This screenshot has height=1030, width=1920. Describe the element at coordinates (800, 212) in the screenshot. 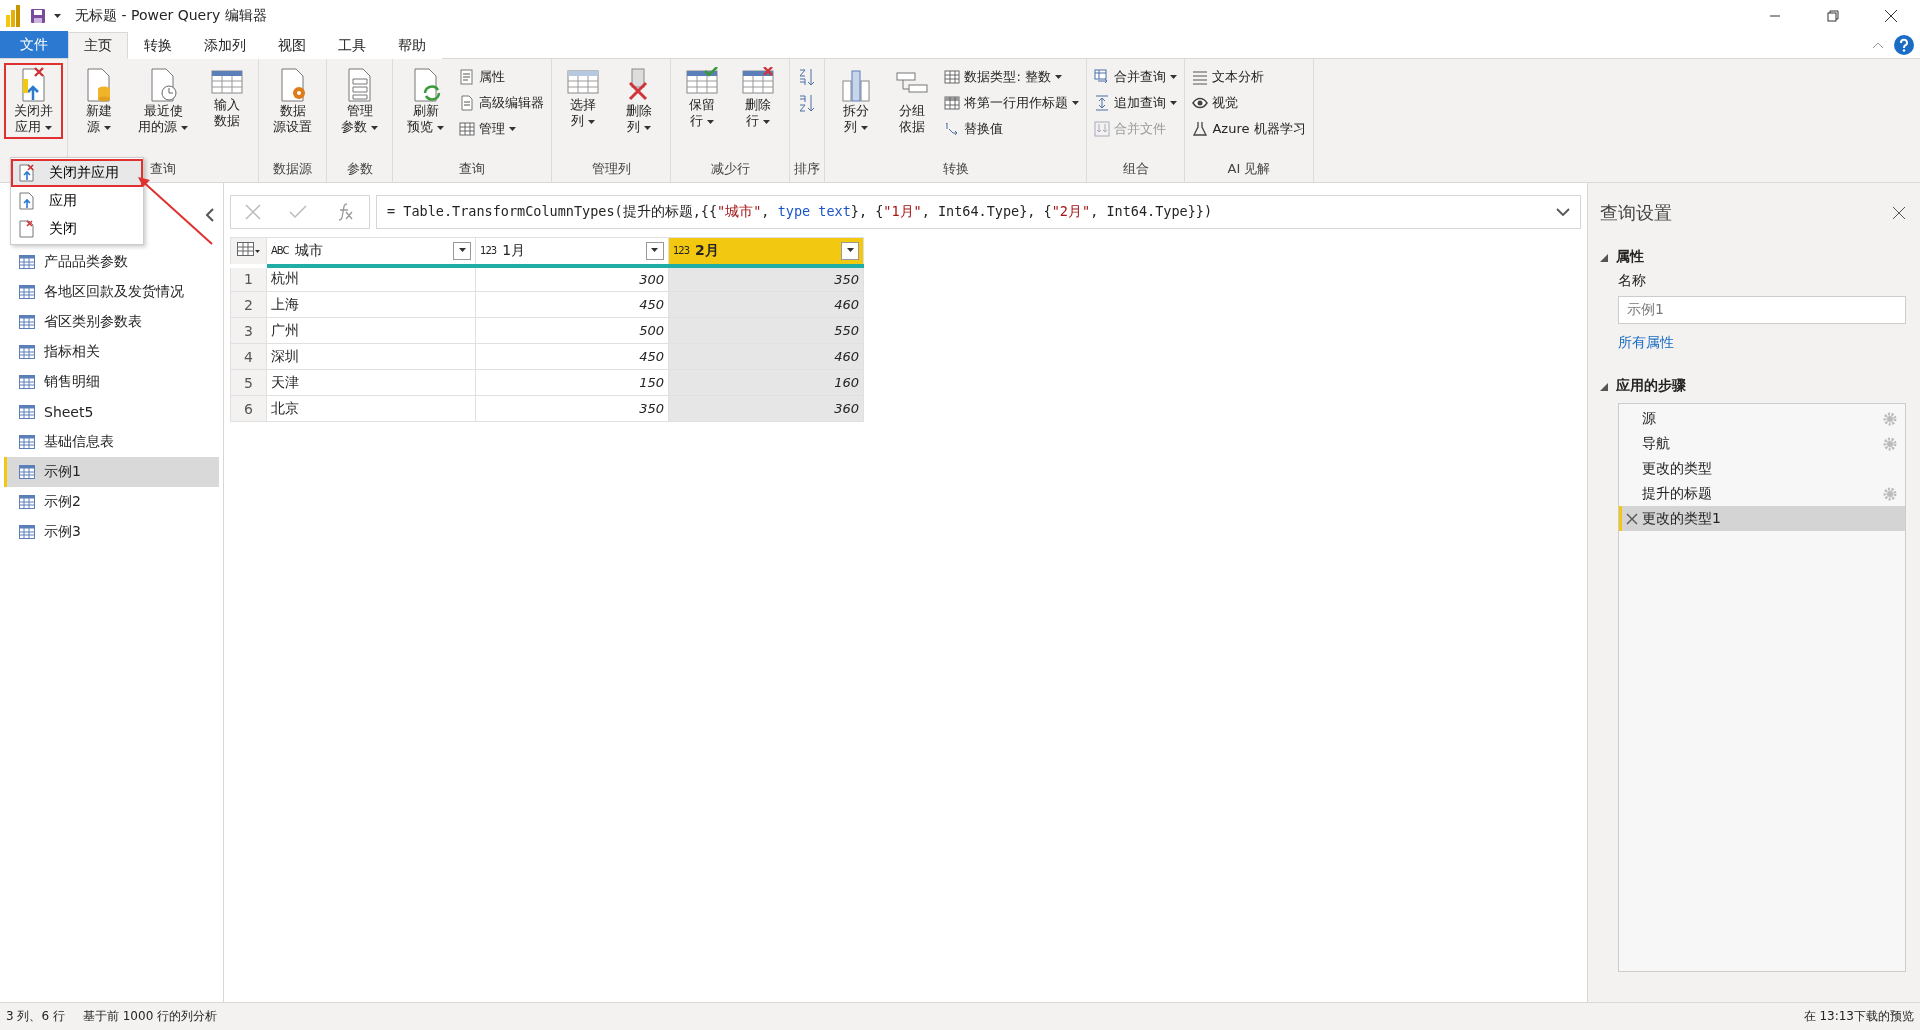

I see `formula-text: = Table.TransformColumnTypes(提升的标题,{{"城市", type text}, {"1月", Int64.Type}, {"2月", Int64.Type}})` at that location.